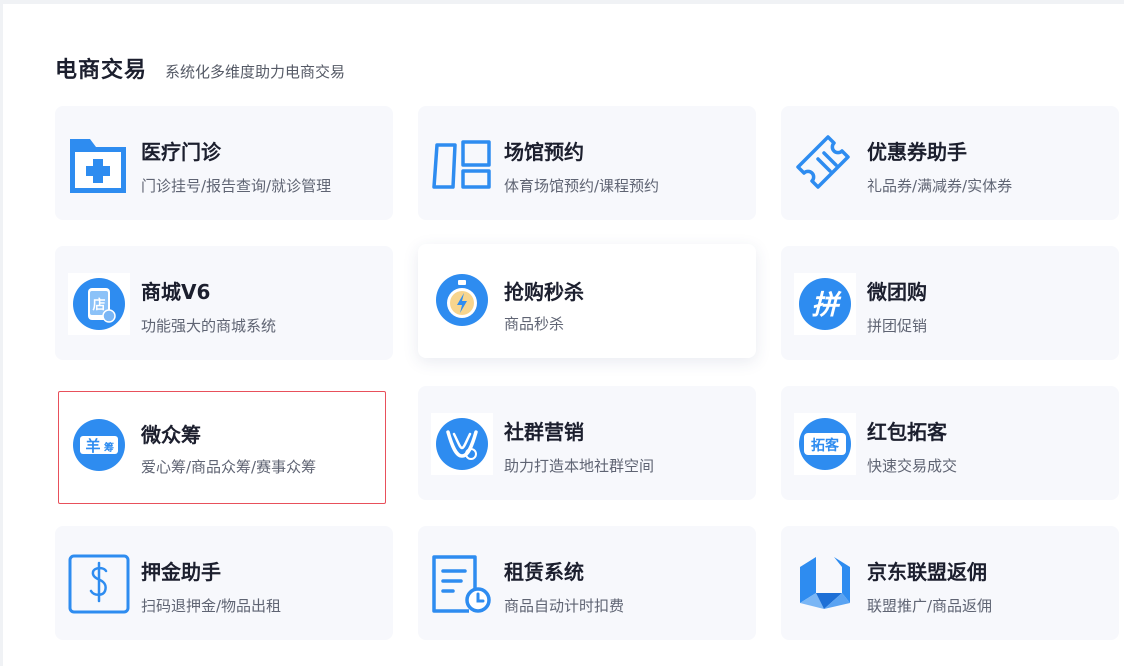 The height and width of the screenshot is (666, 1124). Describe the element at coordinates (99, 164) in the screenshot. I see `medical-folder-icon` at that location.